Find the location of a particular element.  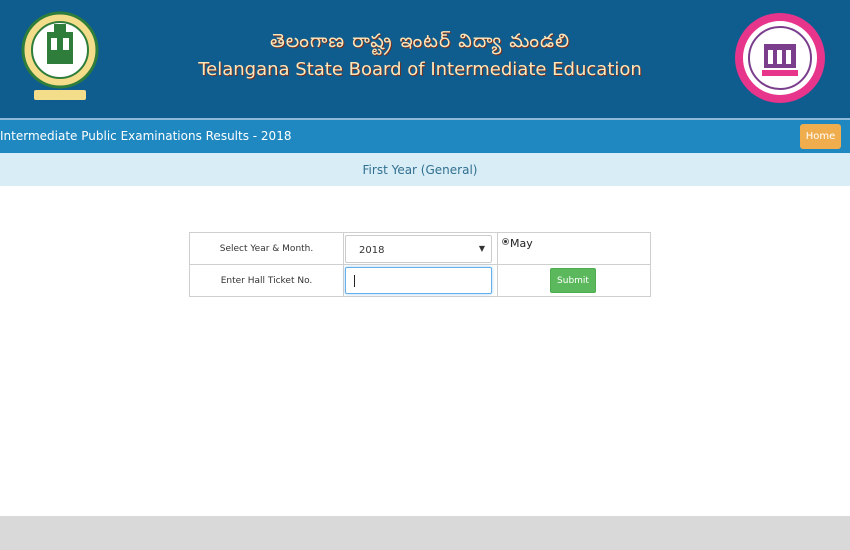

year-select-value: 2018 is located at coordinates (372, 250).